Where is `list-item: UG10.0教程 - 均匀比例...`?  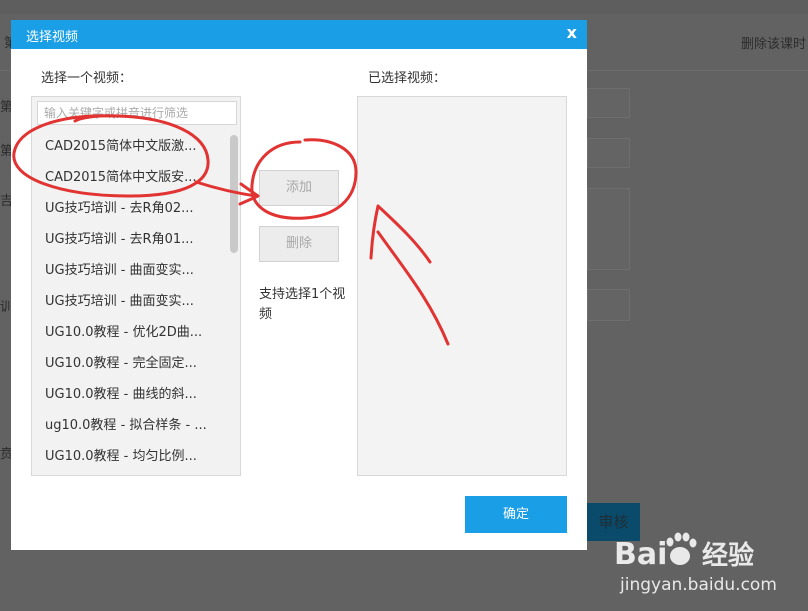
list-item: UG10.0教程 - 均匀比例... is located at coordinates (131, 456).